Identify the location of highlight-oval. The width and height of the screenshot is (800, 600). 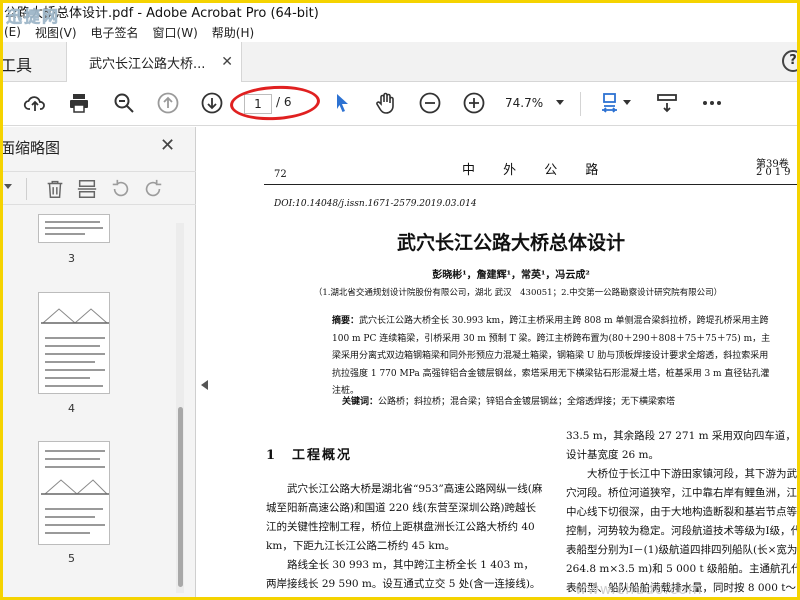
(275, 103).